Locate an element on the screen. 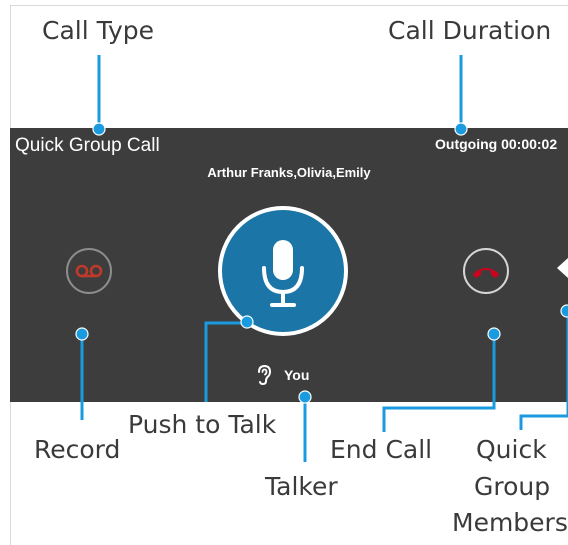  record-button is located at coordinates (89, 271).